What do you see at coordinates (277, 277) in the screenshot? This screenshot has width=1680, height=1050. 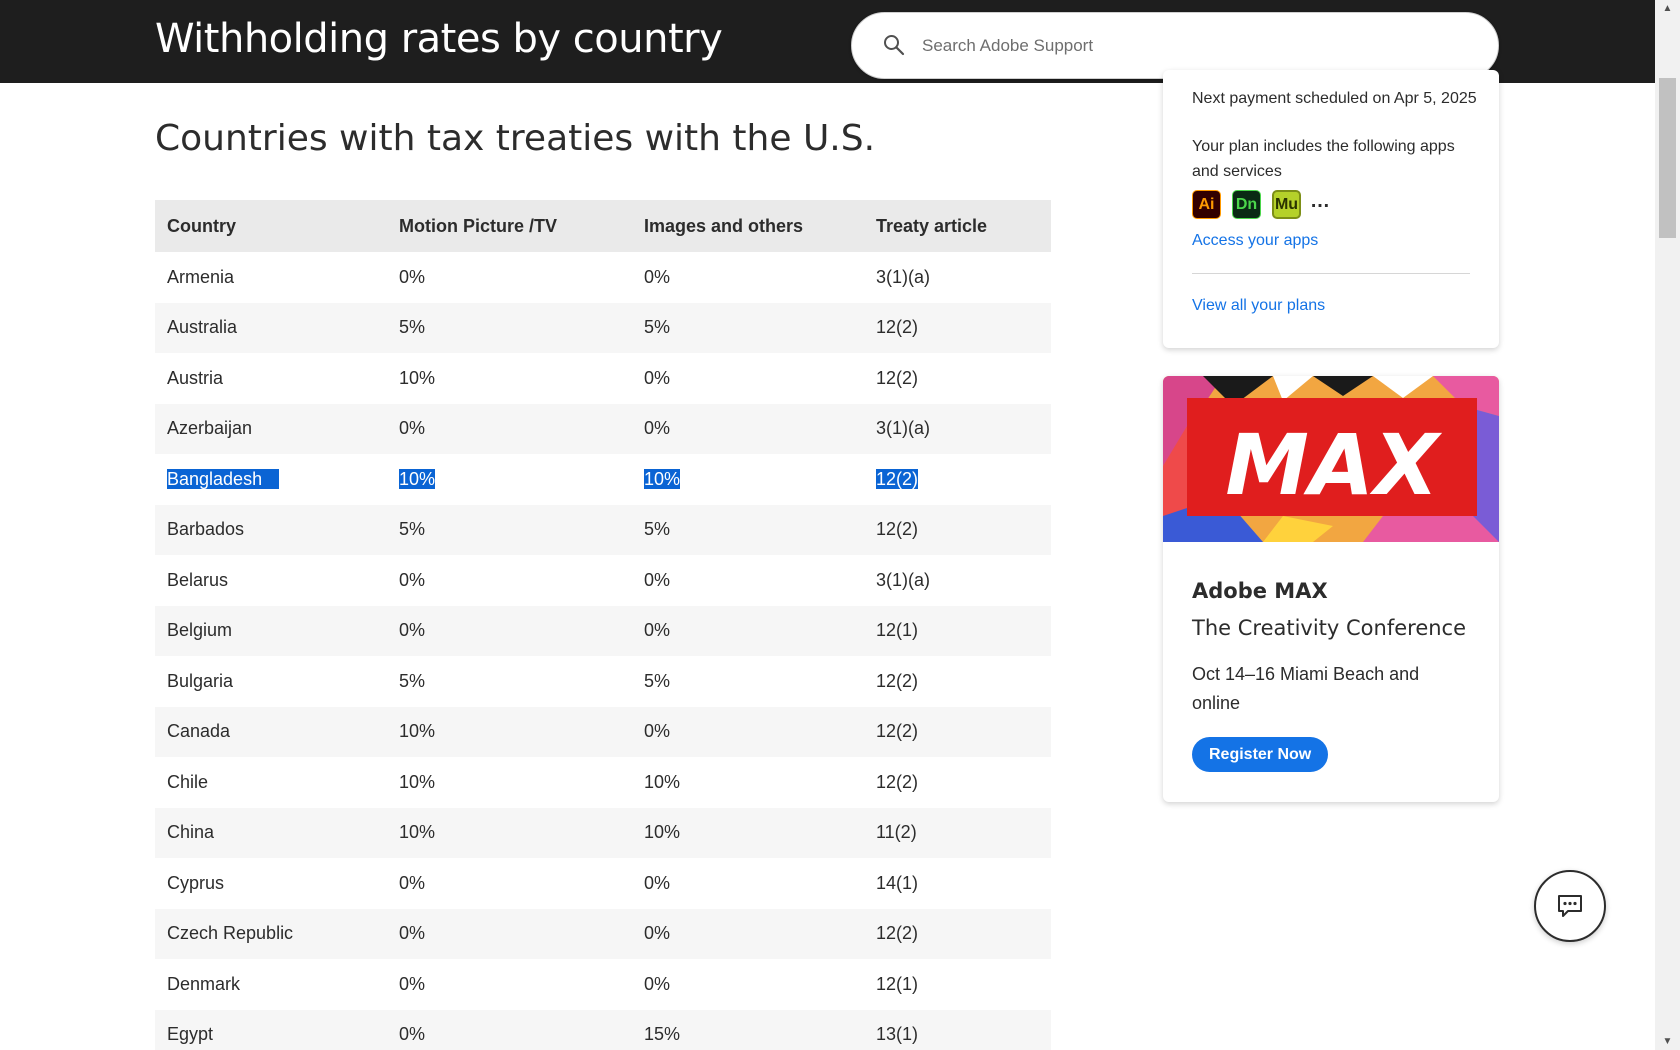 I see `cell-country: Armenia` at bounding box center [277, 277].